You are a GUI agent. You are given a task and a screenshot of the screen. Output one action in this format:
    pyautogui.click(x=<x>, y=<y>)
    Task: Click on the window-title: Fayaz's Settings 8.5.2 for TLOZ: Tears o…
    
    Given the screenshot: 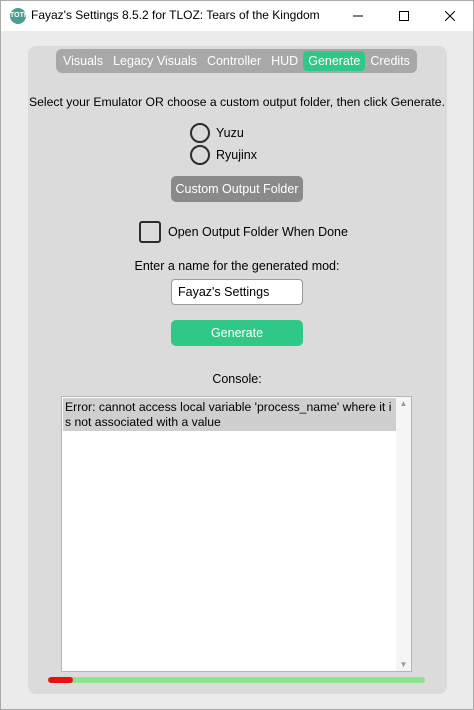 What is the action you would take?
    pyautogui.click(x=175, y=15)
    